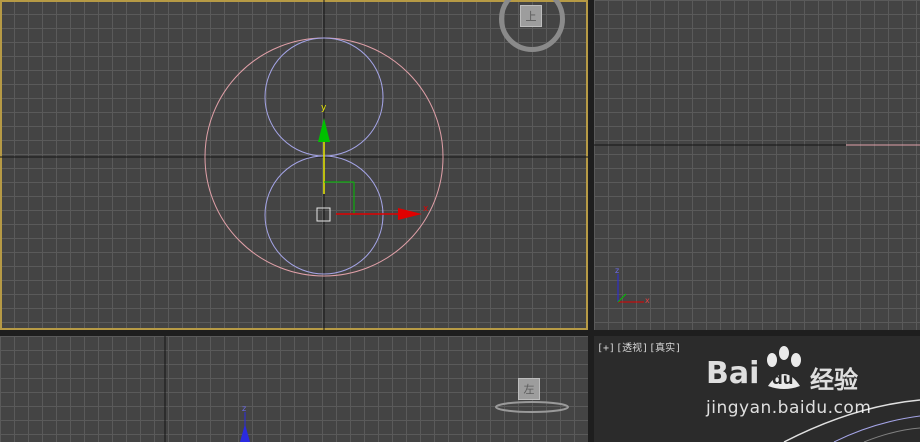 Image resolution: width=920 pixels, height=442 pixels. What do you see at coordinates (532, 407) in the screenshot?
I see `viewcube-left-ring` at bounding box center [532, 407].